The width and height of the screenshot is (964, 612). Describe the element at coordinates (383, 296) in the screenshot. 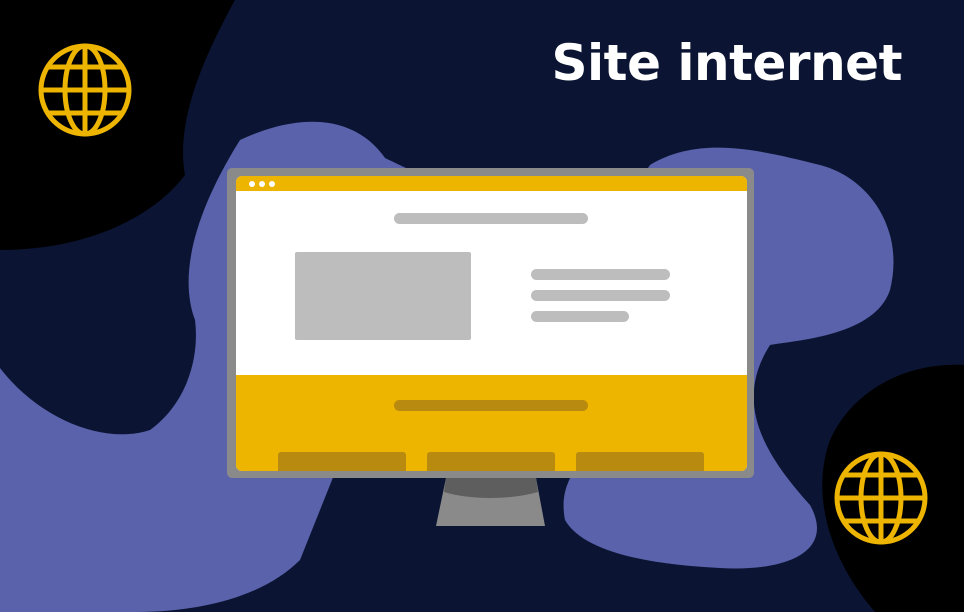

I see `image-placeholder` at that location.